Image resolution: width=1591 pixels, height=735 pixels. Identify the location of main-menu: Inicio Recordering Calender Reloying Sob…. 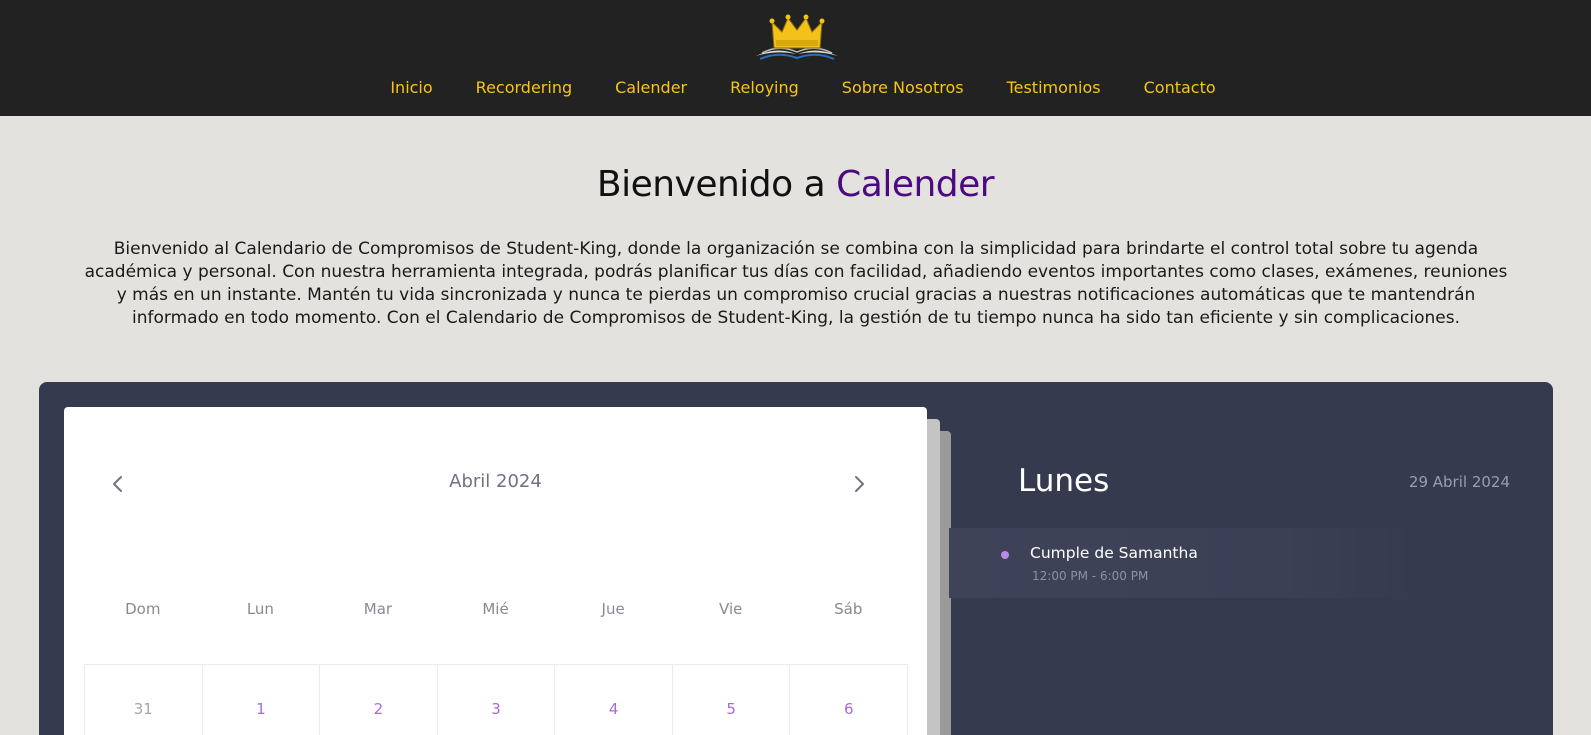
(795, 87).